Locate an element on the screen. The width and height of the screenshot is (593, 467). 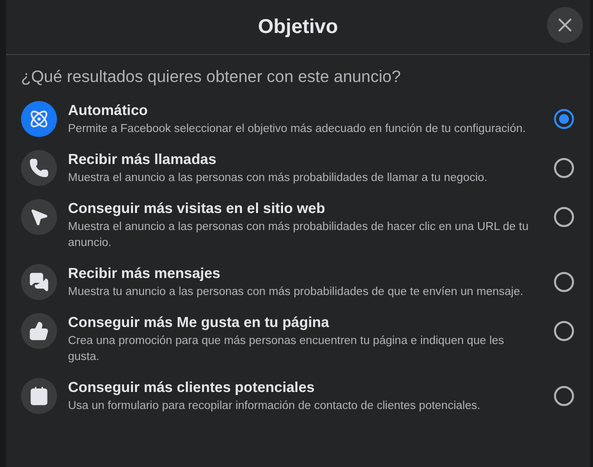
option-title: Recibir más mensajes is located at coordinates (145, 274).